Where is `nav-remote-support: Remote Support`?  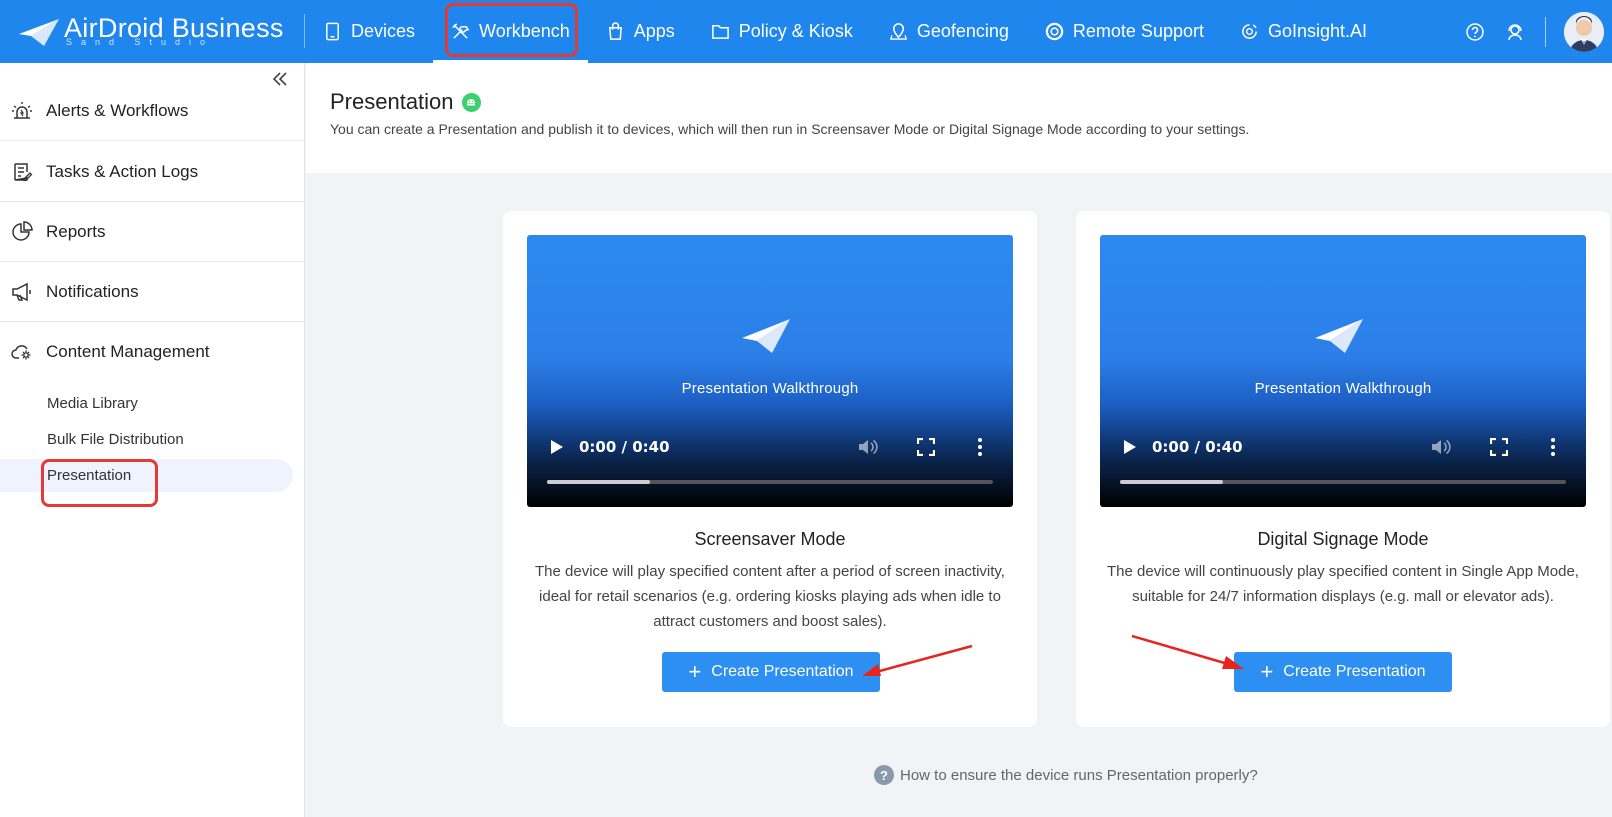
nav-remote-support: Remote Support is located at coordinates (1124, 31).